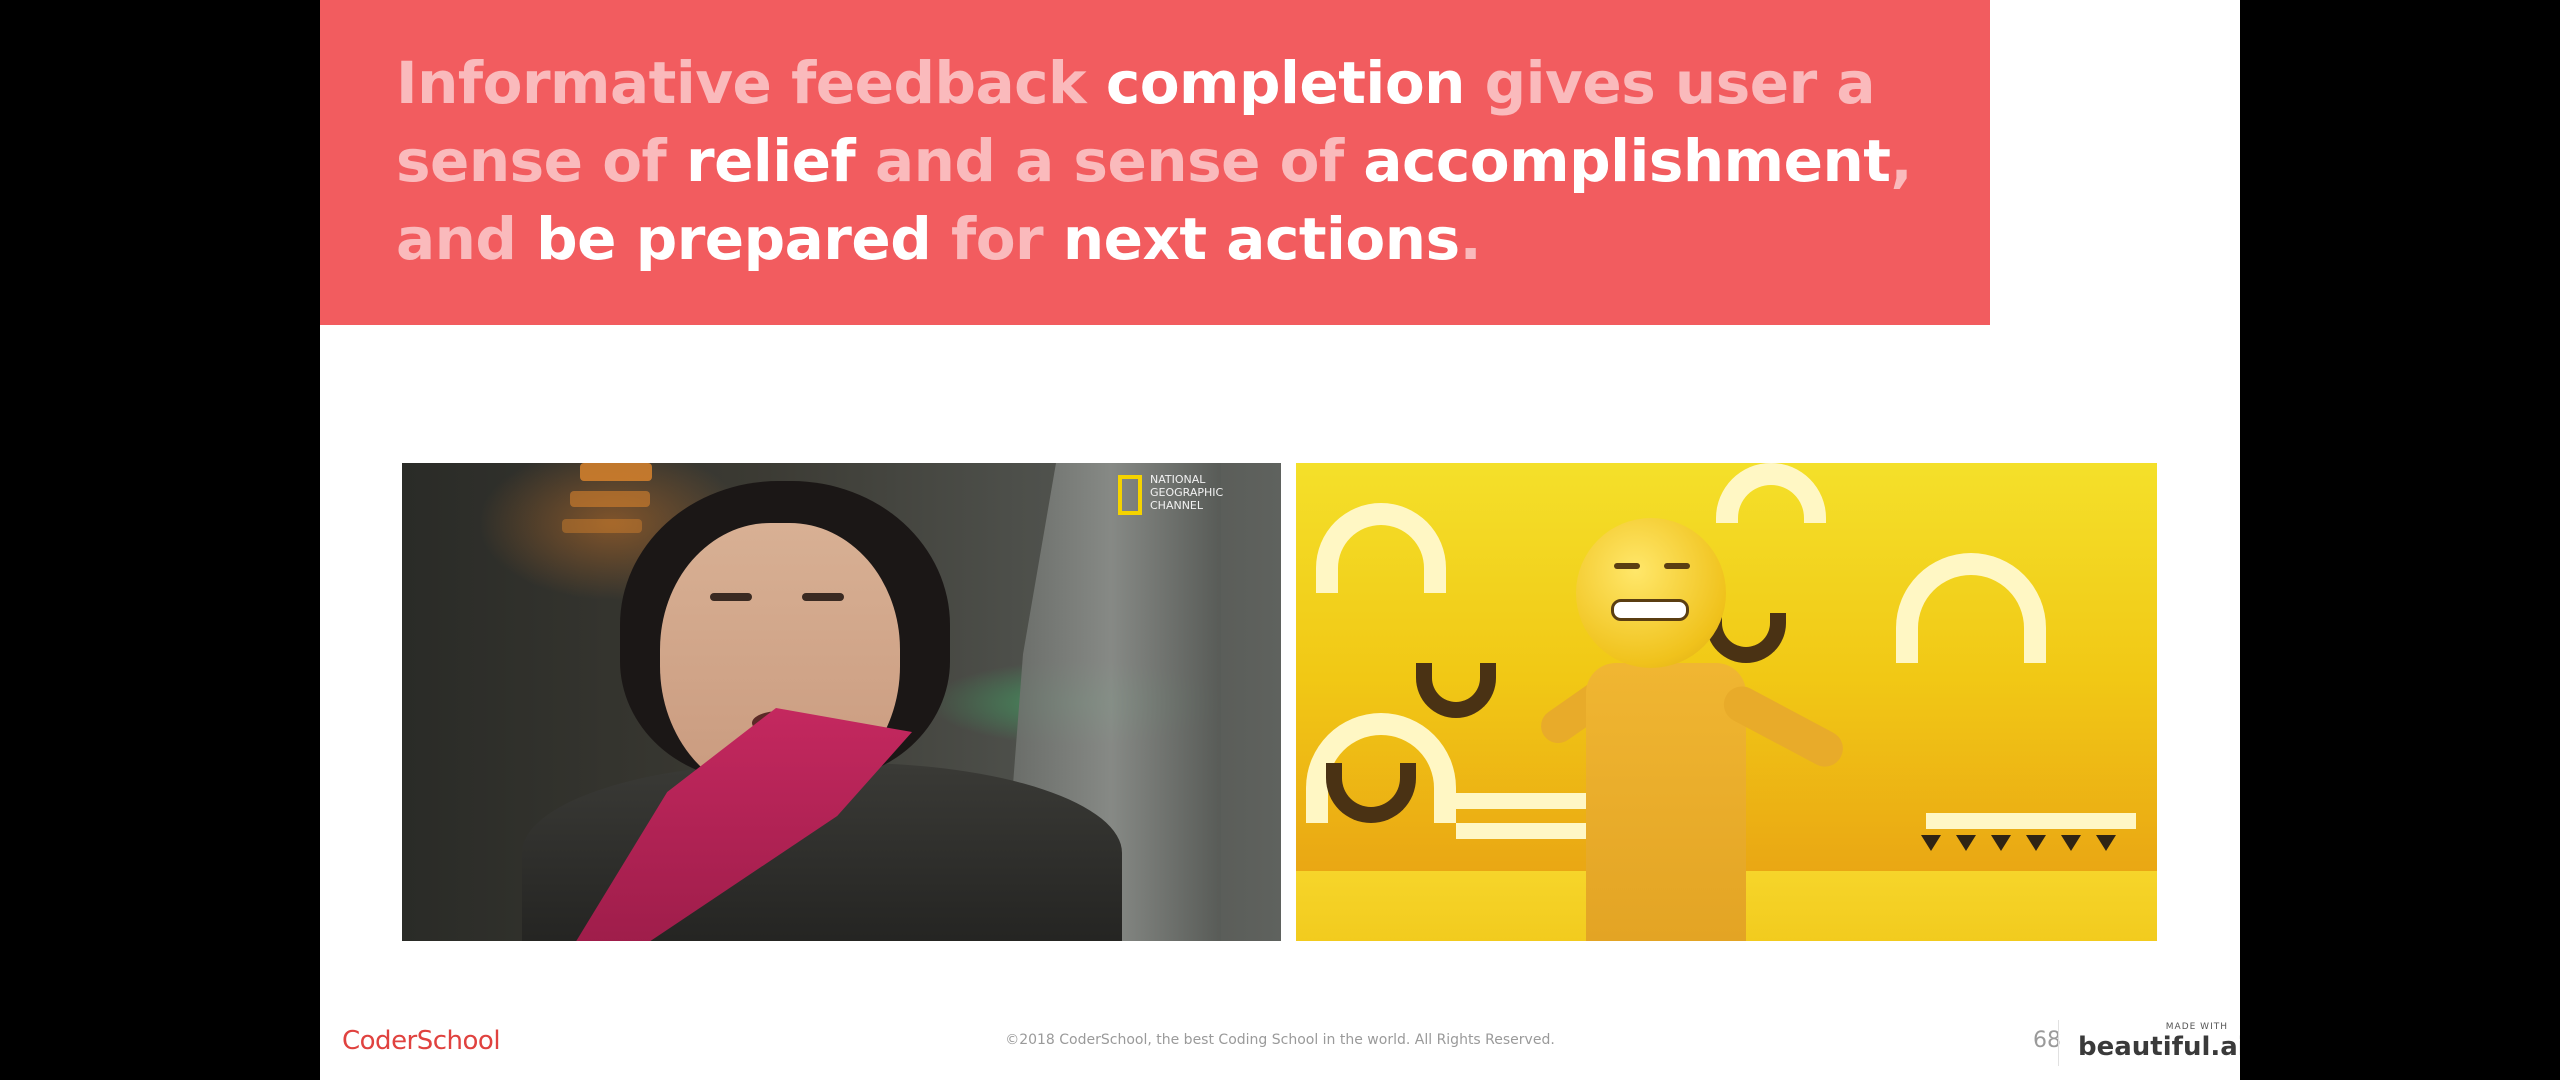  I want to click on beautiful-ai-logo: beautiful.ai, so click(2159, 1047).